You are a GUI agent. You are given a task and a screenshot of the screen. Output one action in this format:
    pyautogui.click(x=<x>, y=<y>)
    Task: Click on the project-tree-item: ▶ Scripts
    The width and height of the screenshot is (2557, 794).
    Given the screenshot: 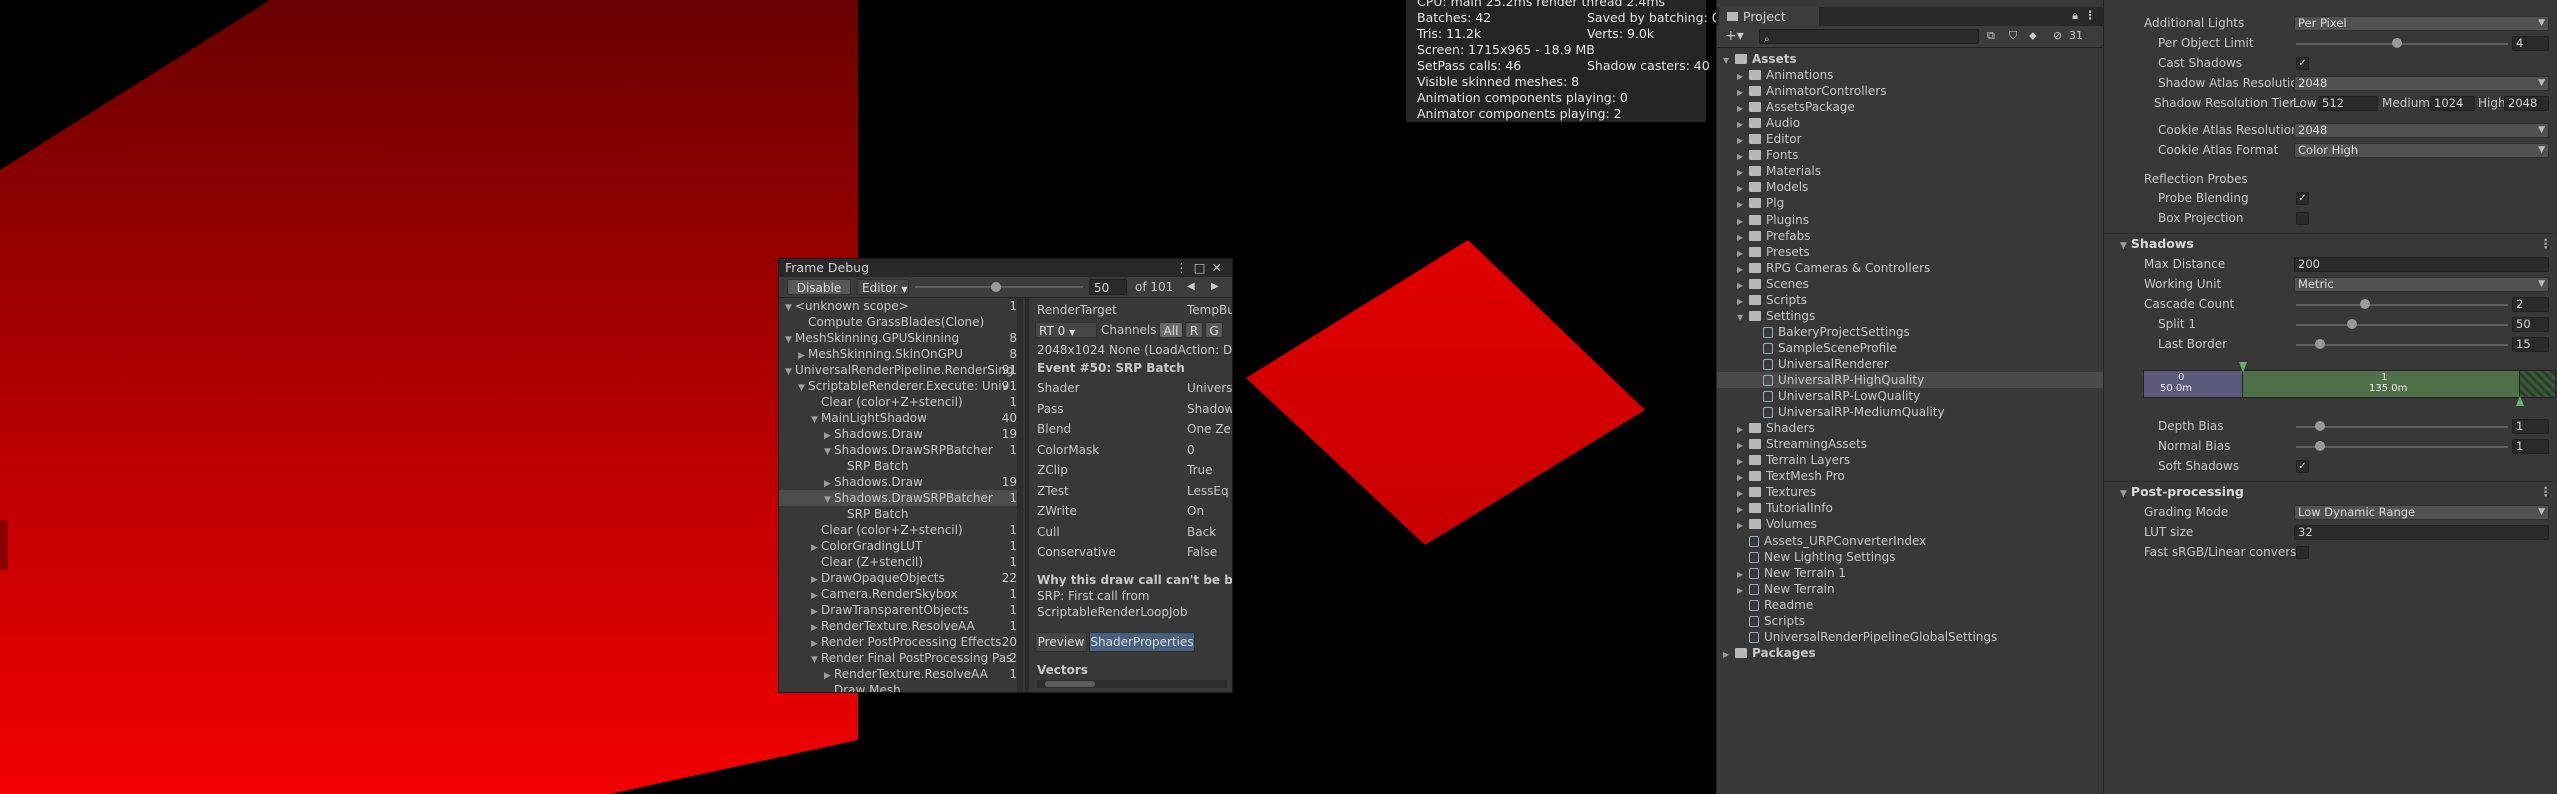 What is the action you would take?
    pyautogui.click(x=1910, y=300)
    